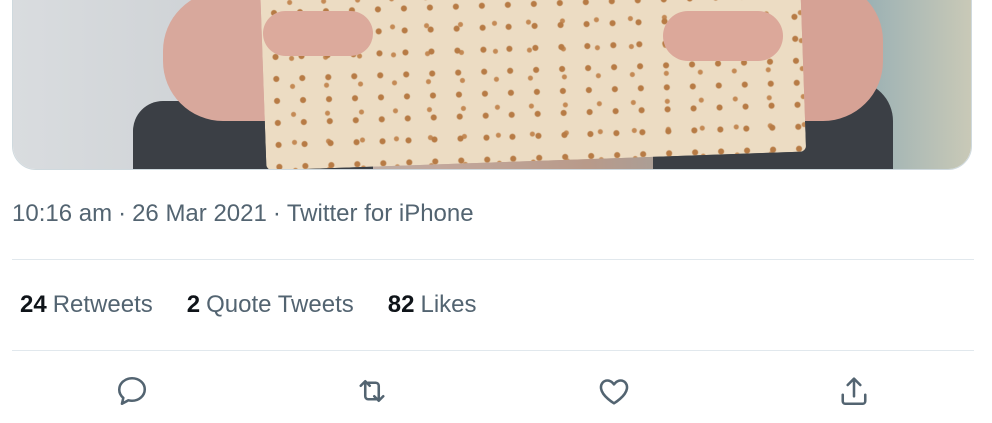 This screenshot has height=423, width=992. Describe the element at coordinates (199, 213) in the screenshot. I see `tweet-date: 26 Mar 2021` at that location.